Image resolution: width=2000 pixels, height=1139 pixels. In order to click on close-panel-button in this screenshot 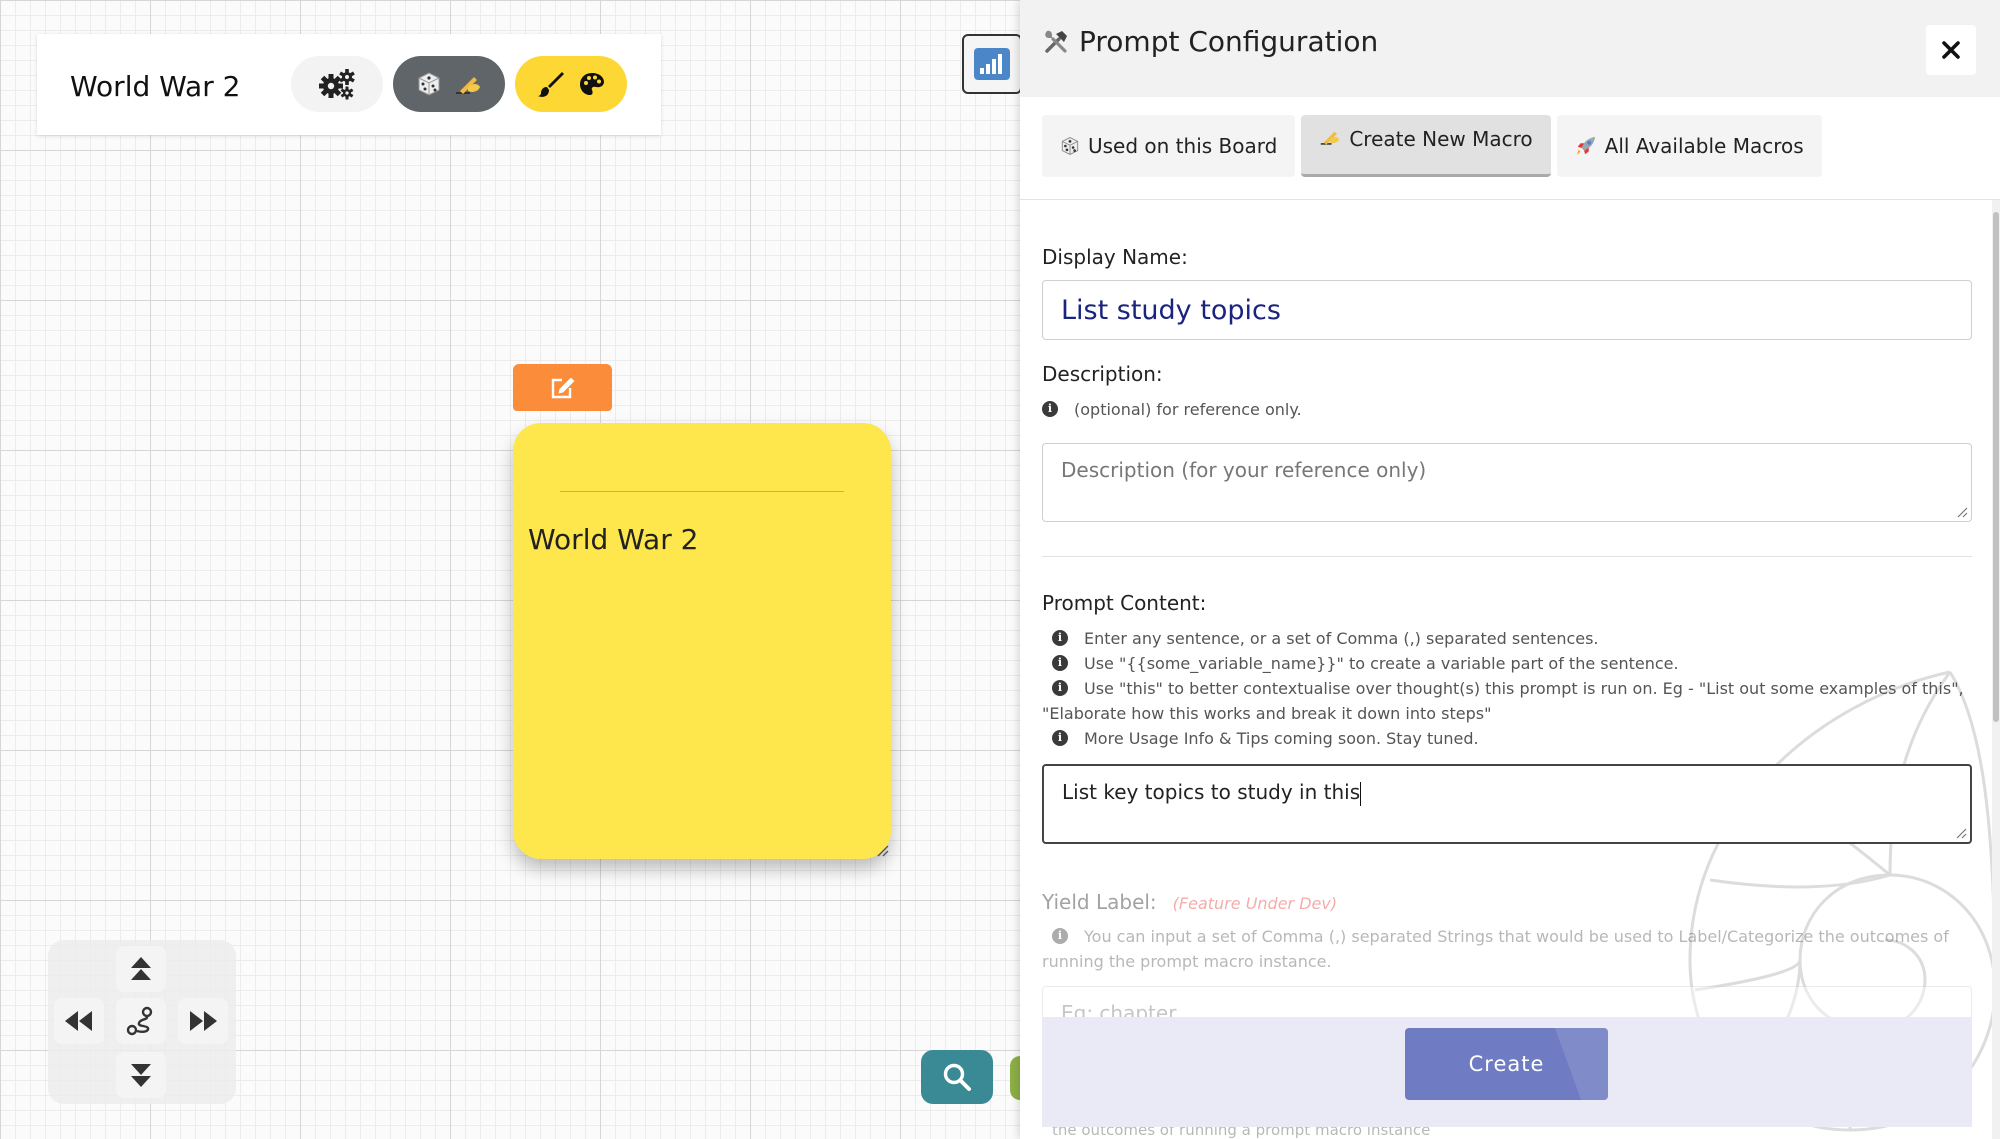, I will do `click(1951, 50)`.